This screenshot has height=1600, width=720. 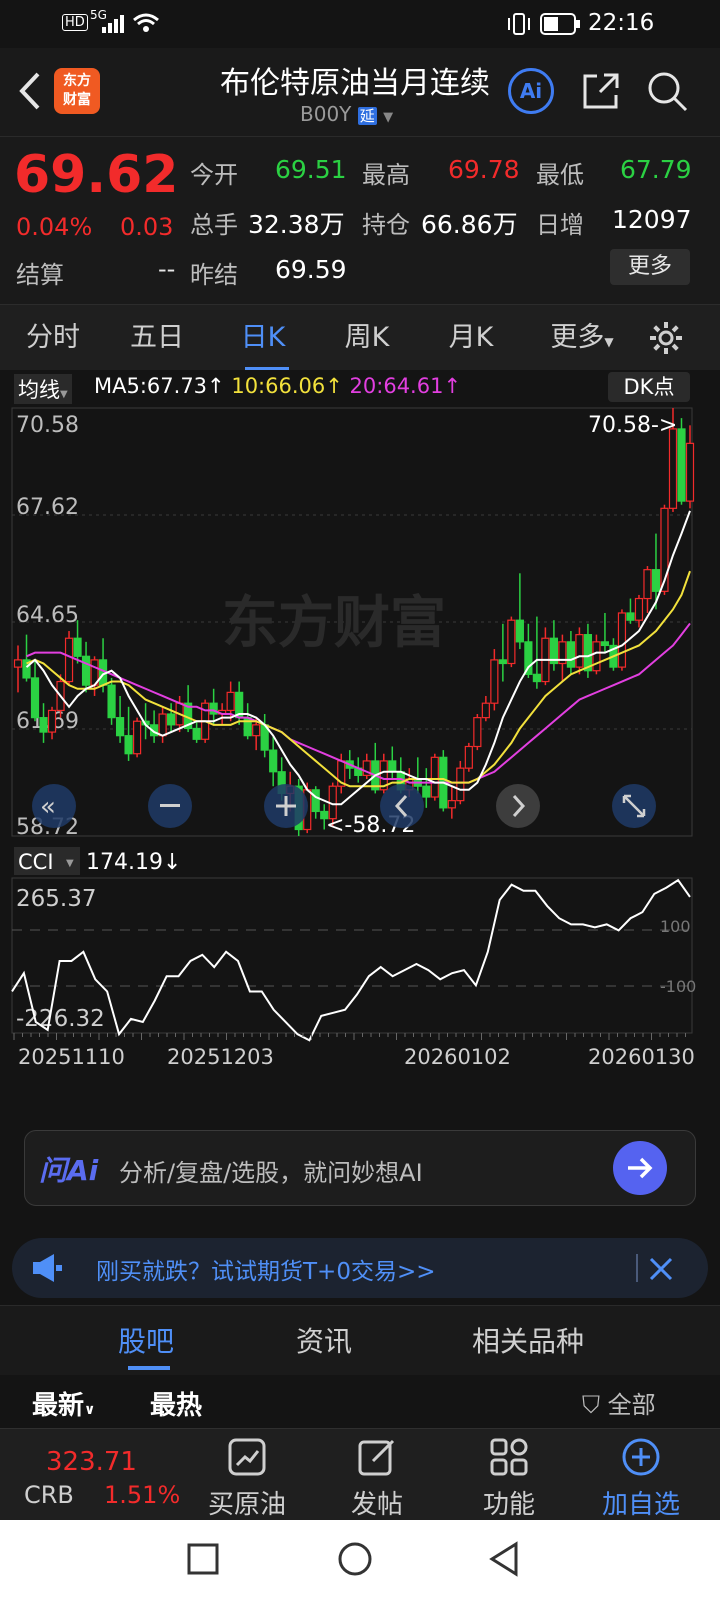 I want to click on tab-five-day: 五日, so click(x=157, y=338).